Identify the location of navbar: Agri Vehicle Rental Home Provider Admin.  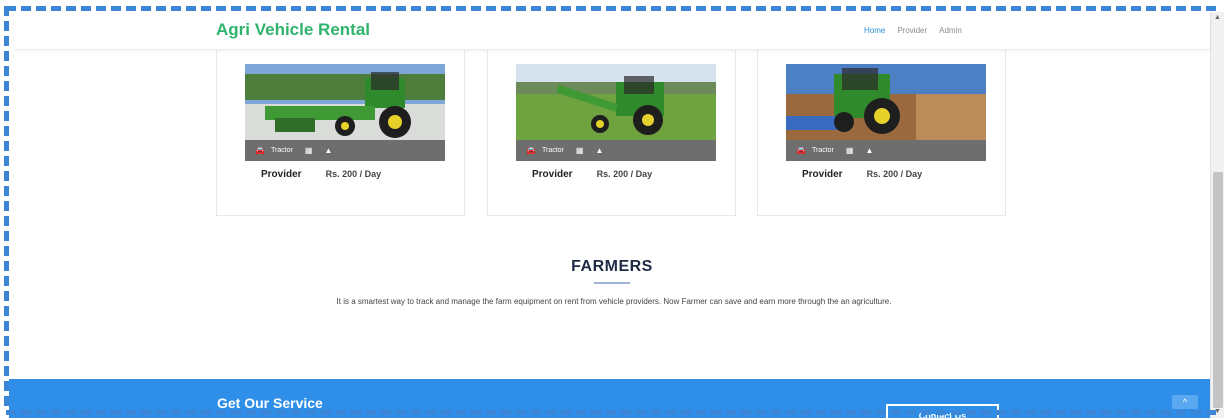
(612, 31).